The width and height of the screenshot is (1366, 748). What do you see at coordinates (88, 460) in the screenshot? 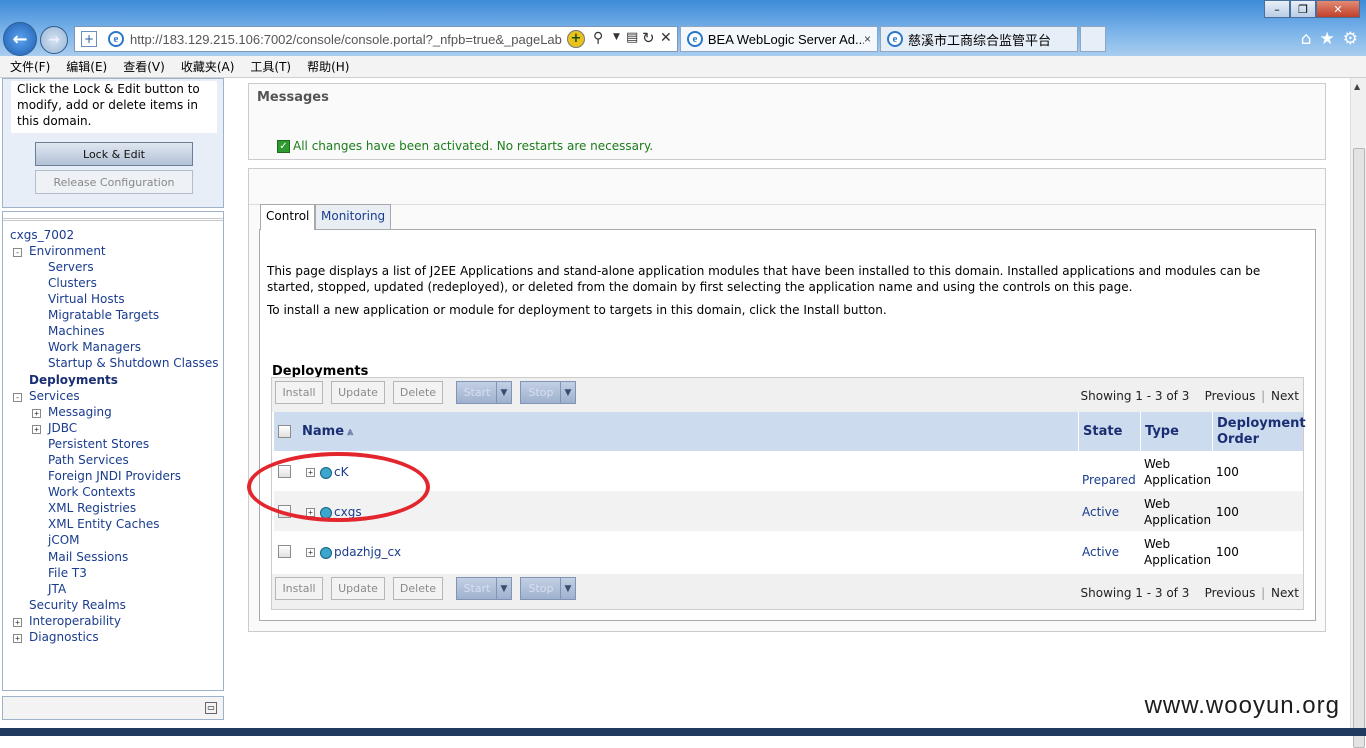
I see `tree-item-path-services: Path Services` at bounding box center [88, 460].